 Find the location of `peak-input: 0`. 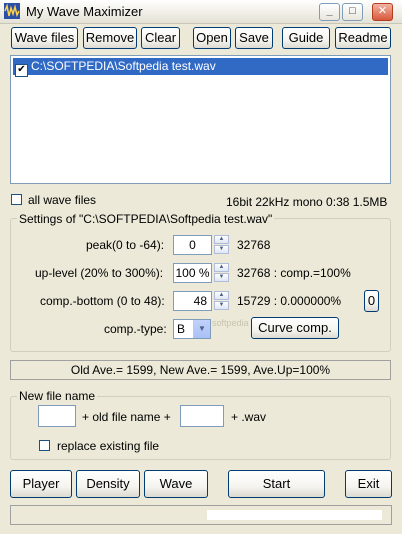

peak-input: 0 is located at coordinates (192, 245).